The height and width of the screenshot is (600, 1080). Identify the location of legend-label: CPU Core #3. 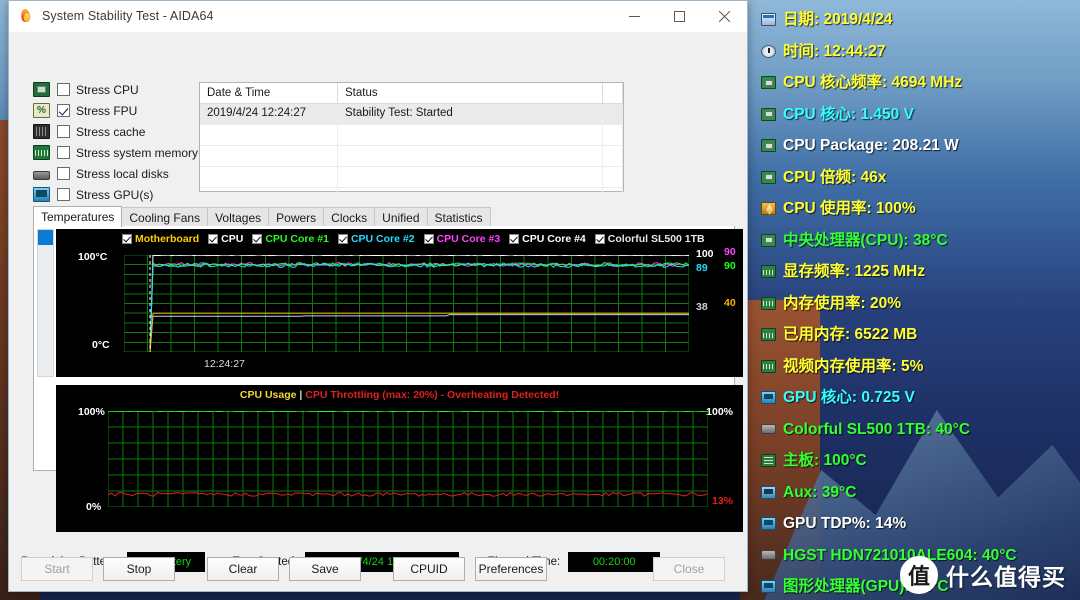
(468, 239).